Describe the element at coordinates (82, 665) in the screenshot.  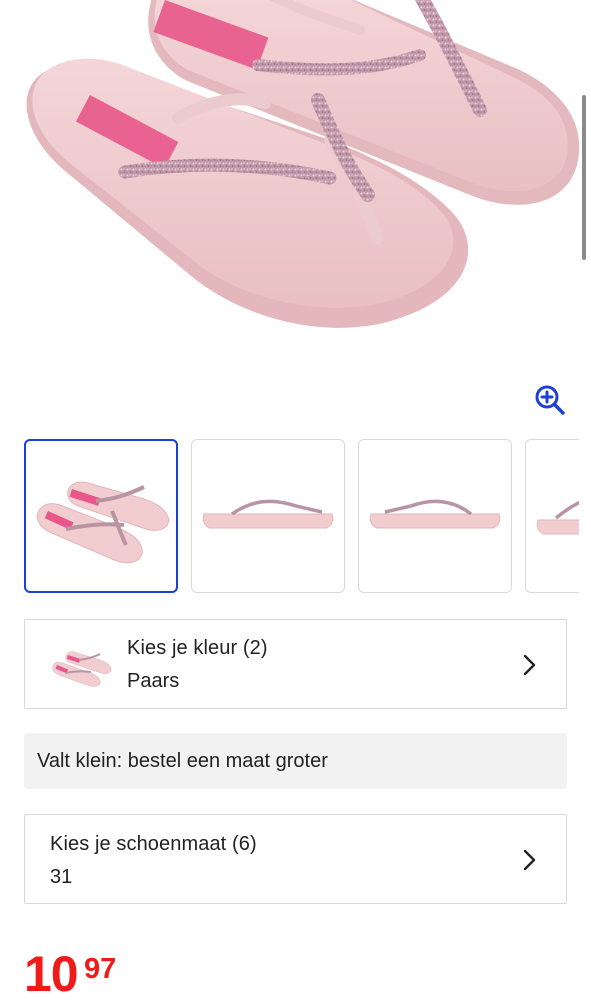
I see `color-swatch-image` at that location.